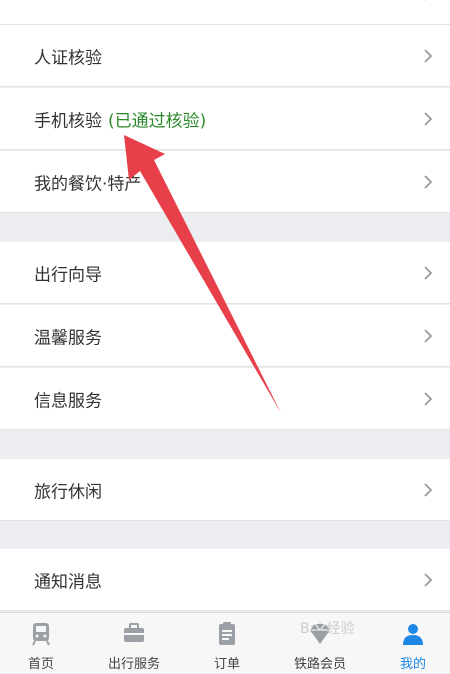 This screenshot has height=674, width=450. I want to click on menu-item-travel-guide: 出行向导, so click(225, 273).